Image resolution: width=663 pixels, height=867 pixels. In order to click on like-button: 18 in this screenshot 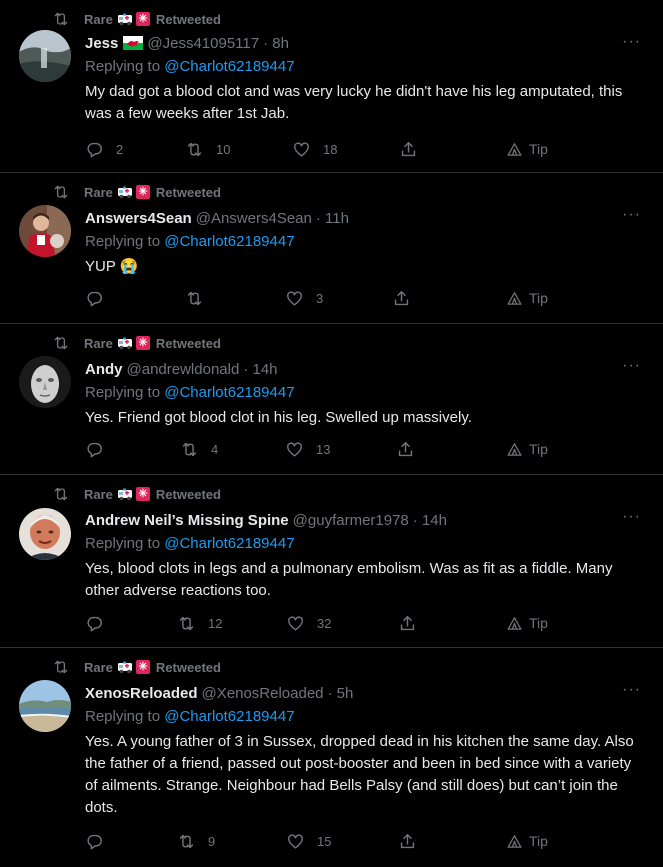, I will do `click(314, 149)`.